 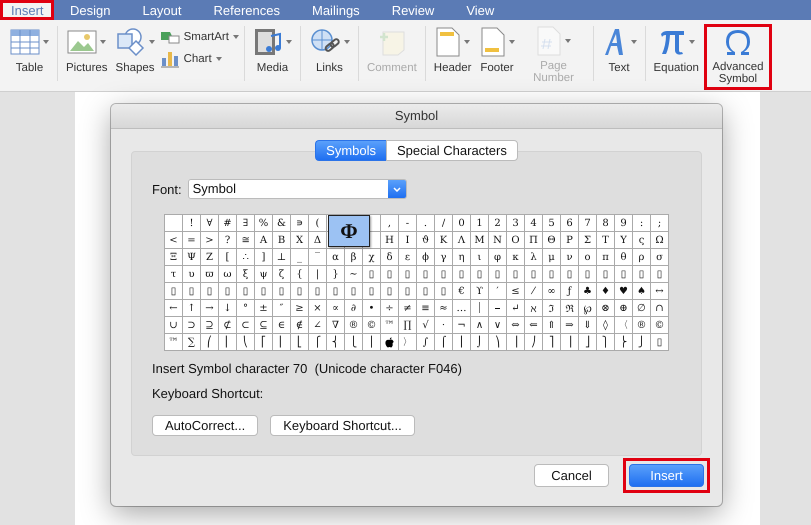 What do you see at coordinates (300, 308) in the screenshot?
I see `symbol-cell: ≥` at bounding box center [300, 308].